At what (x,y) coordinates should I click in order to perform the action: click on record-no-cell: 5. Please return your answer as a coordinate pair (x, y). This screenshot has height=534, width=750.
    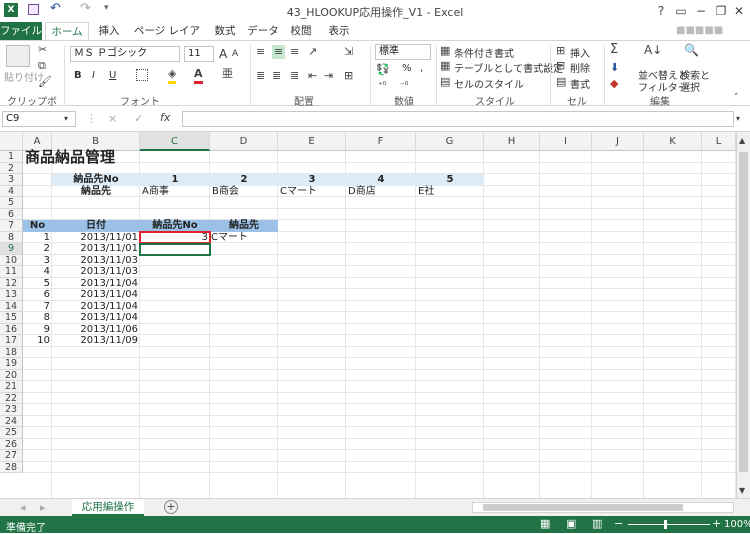
    Looking at the image, I should click on (36, 284).